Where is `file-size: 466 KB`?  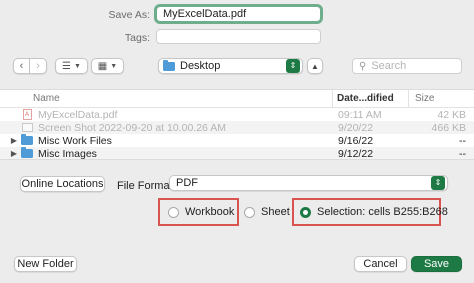 file-size: 466 KB is located at coordinates (448, 127).